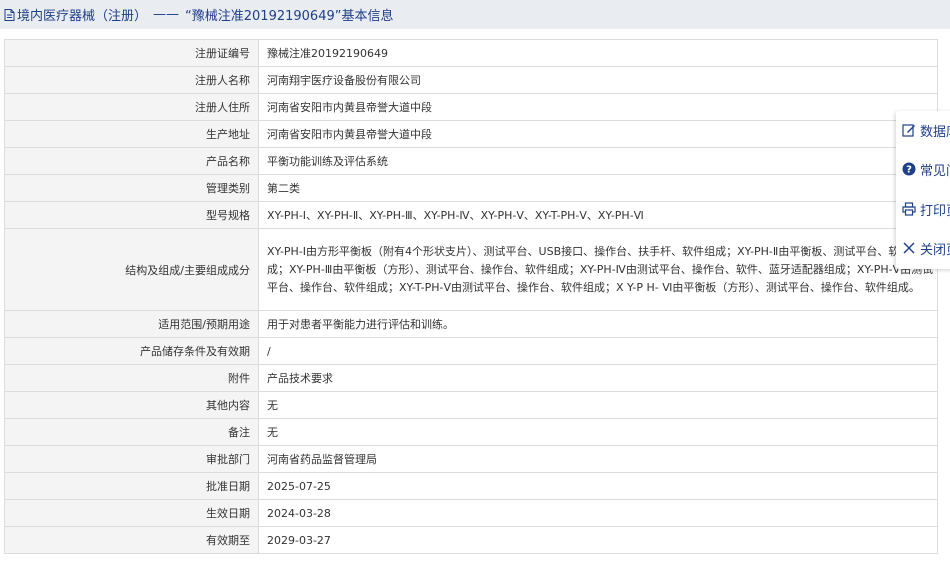  I want to click on close-icon, so click(909, 248).